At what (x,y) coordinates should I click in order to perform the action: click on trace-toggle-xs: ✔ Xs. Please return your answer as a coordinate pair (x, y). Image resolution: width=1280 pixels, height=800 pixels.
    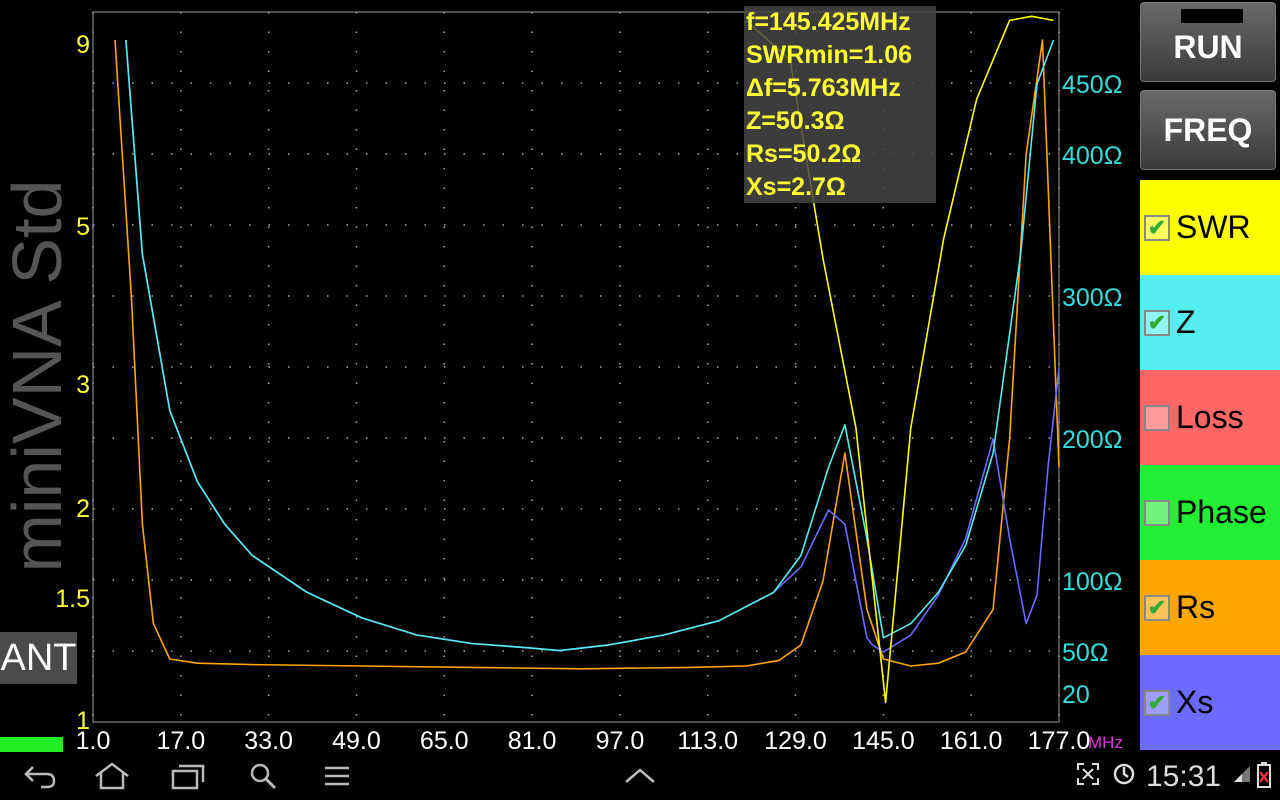
    Looking at the image, I should click on (1210, 702).